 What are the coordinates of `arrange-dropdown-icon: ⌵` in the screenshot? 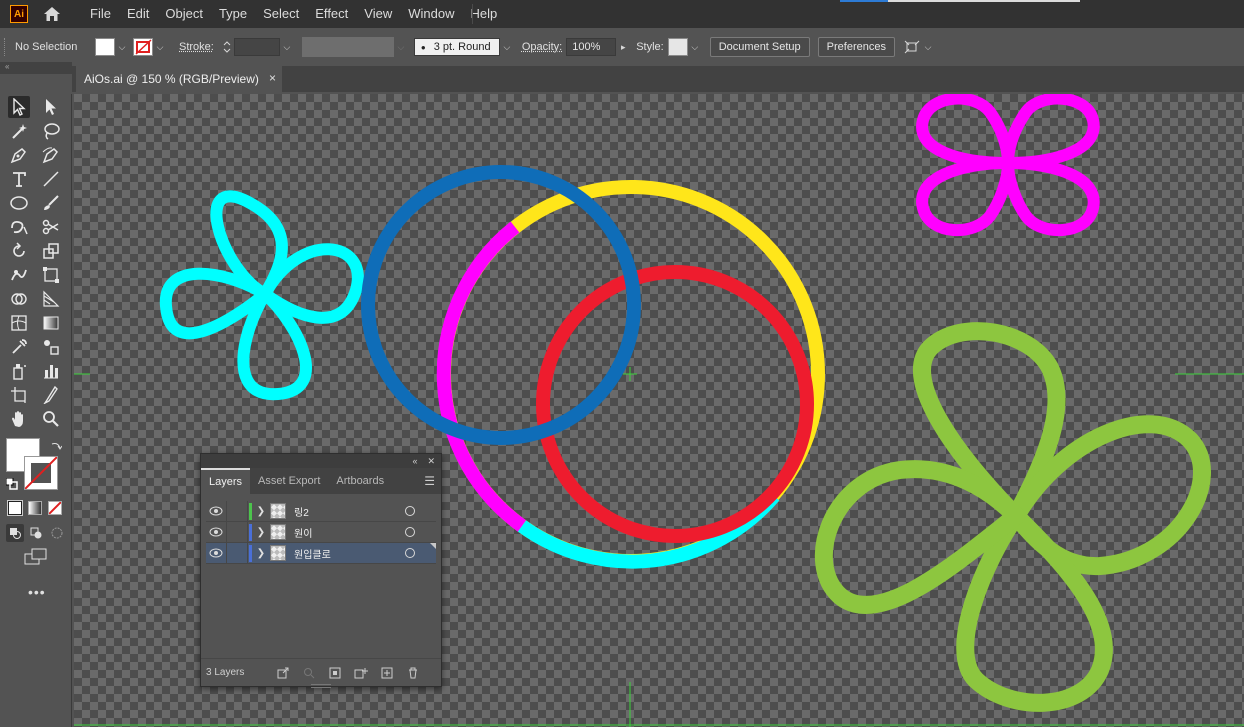 It's located at (928, 47).